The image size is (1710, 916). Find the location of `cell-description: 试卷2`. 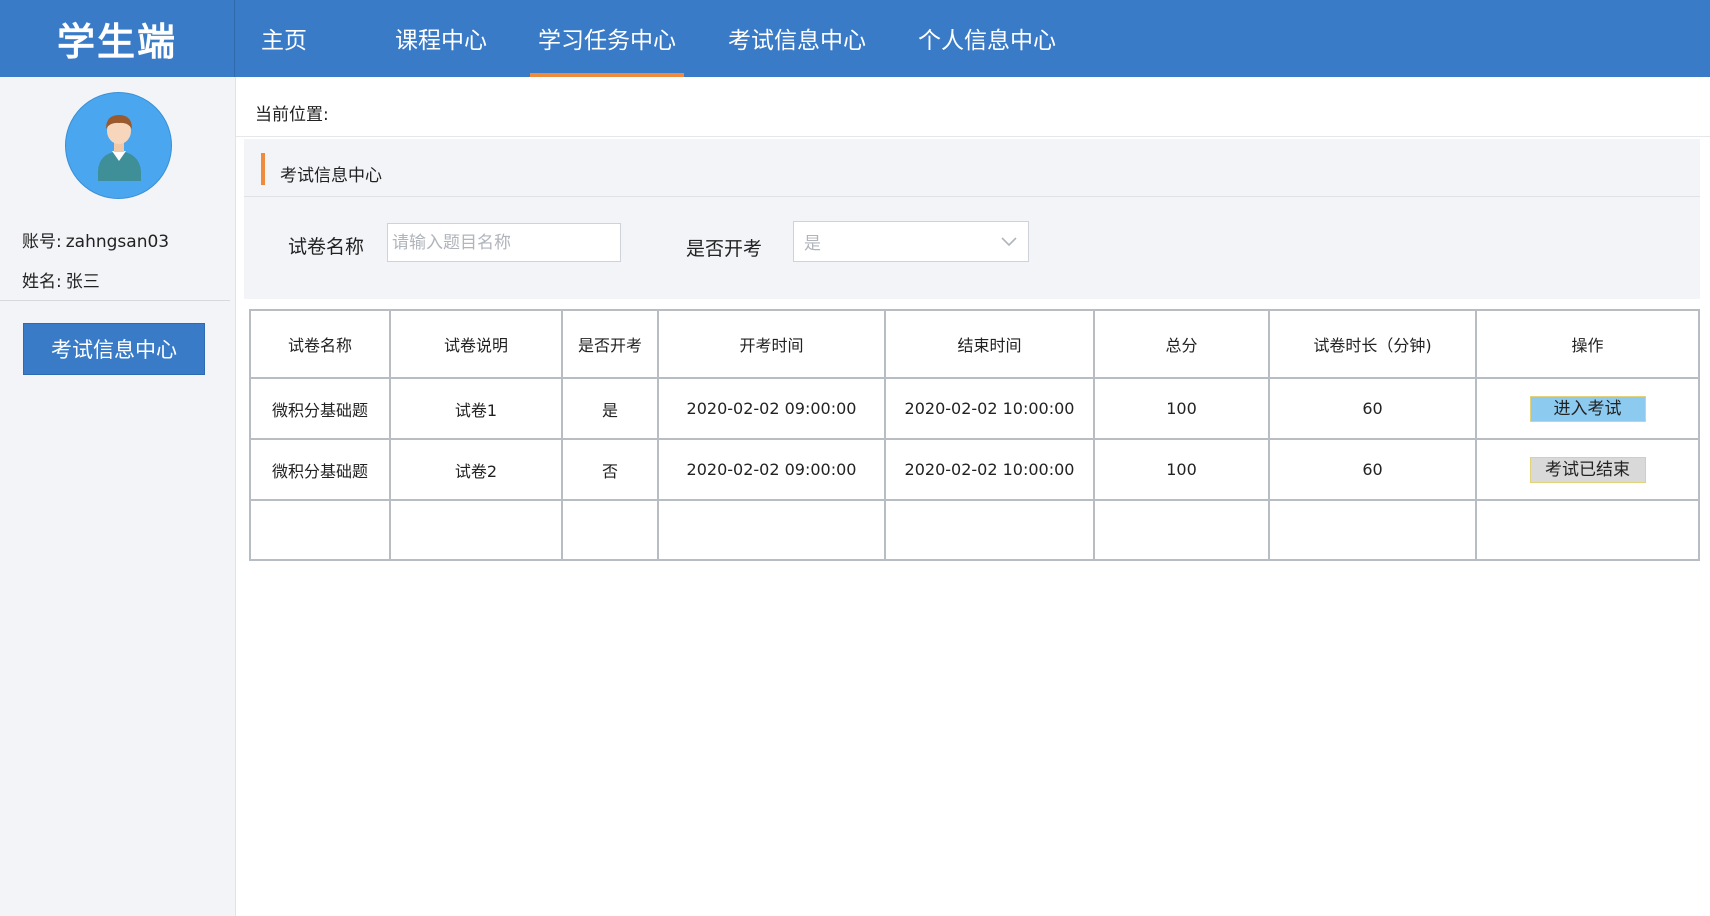

cell-description: 试卷2 is located at coordinates (476, 469).